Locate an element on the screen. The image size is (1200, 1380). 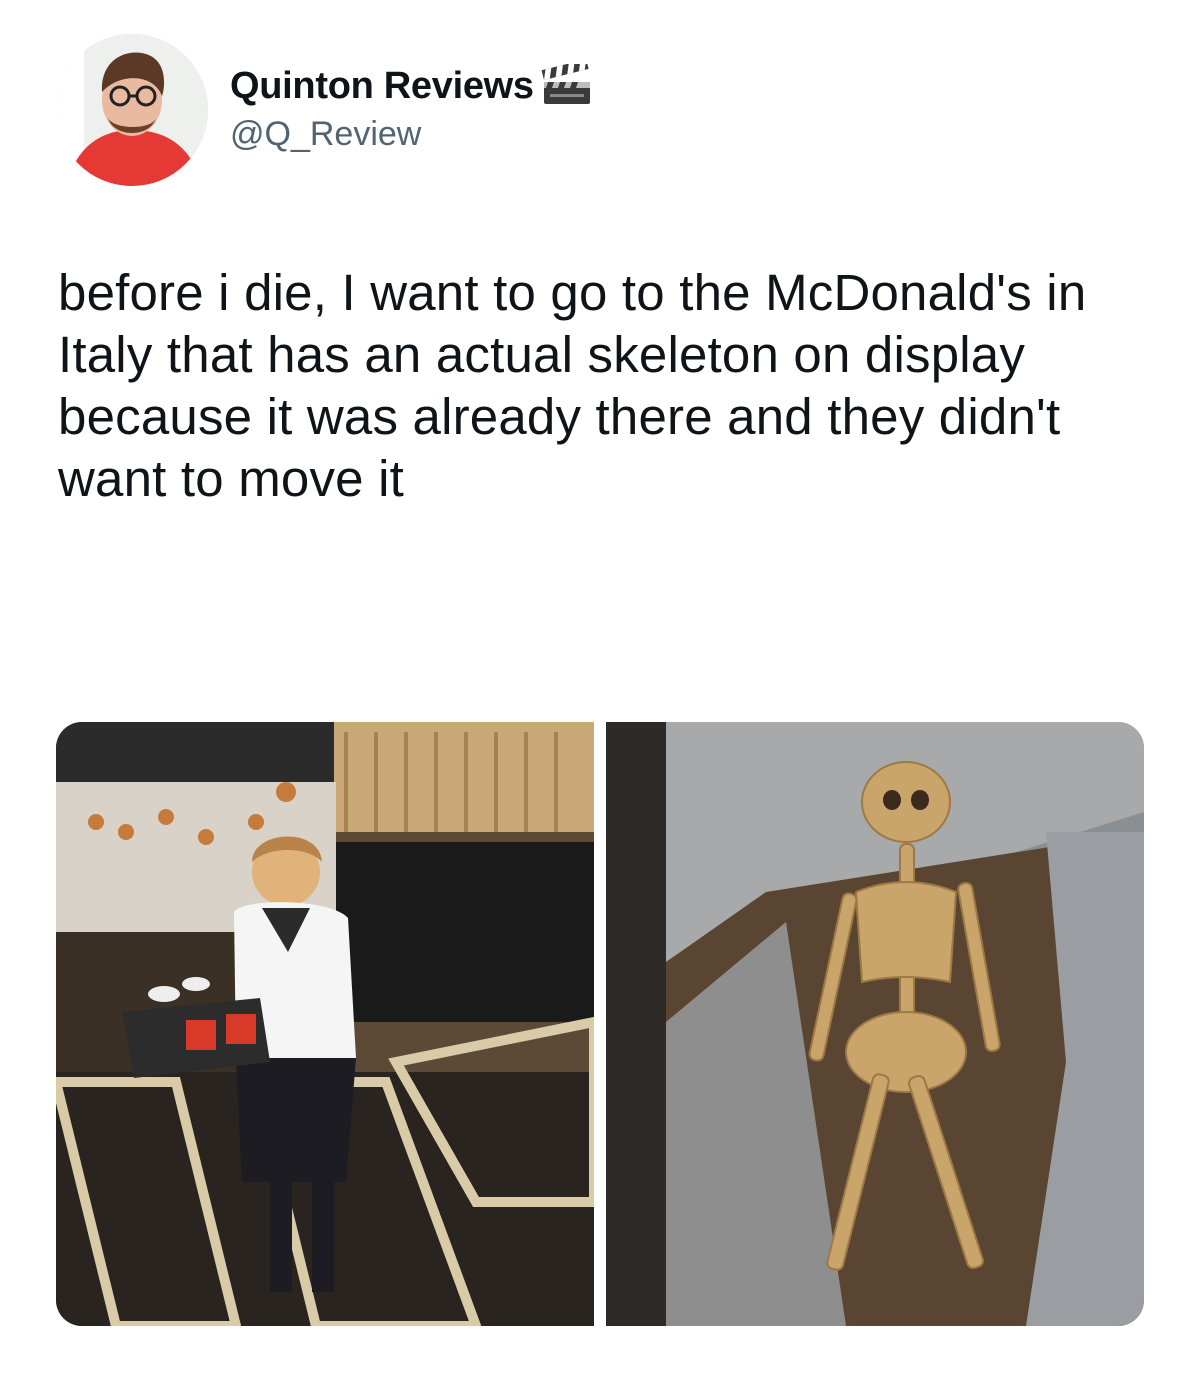
clapper-board-icon is located at coordinates (565, 84).